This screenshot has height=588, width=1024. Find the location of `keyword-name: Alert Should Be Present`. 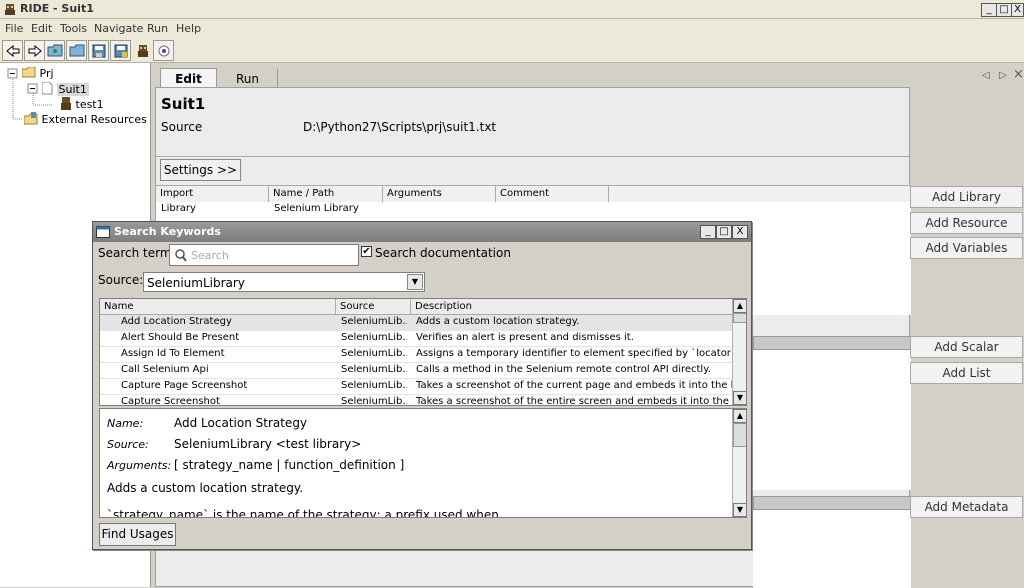

keyword-name: Alert Should Be Present is located at coordinates (180, 337).